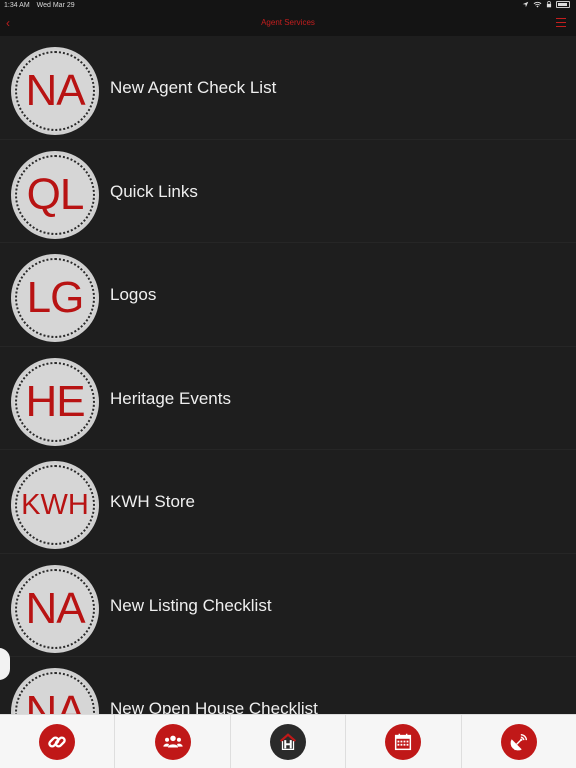  Describe the element at coordinates (288, 502) in the screenshot. I see `list-item: KWH KWH Store` at that location.